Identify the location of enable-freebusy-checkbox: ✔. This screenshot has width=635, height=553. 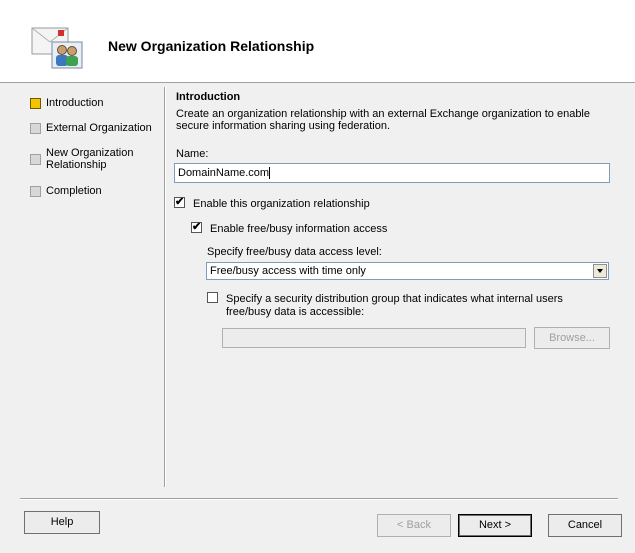
(196, 227).